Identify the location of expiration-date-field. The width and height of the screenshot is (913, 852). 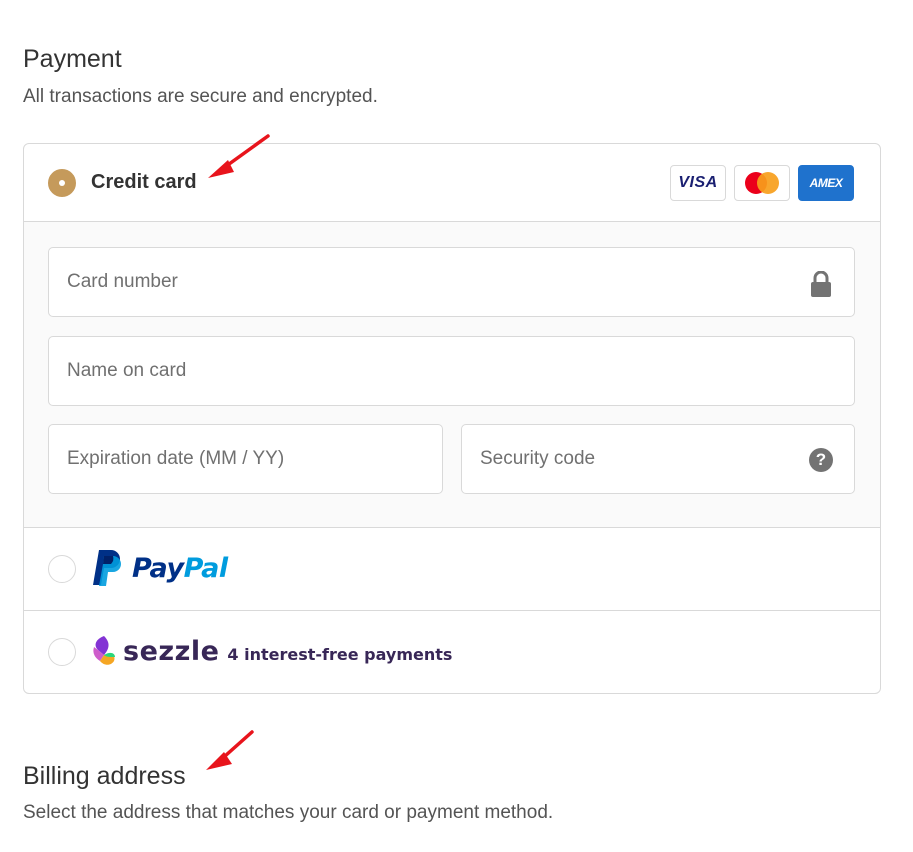
(245, 459).